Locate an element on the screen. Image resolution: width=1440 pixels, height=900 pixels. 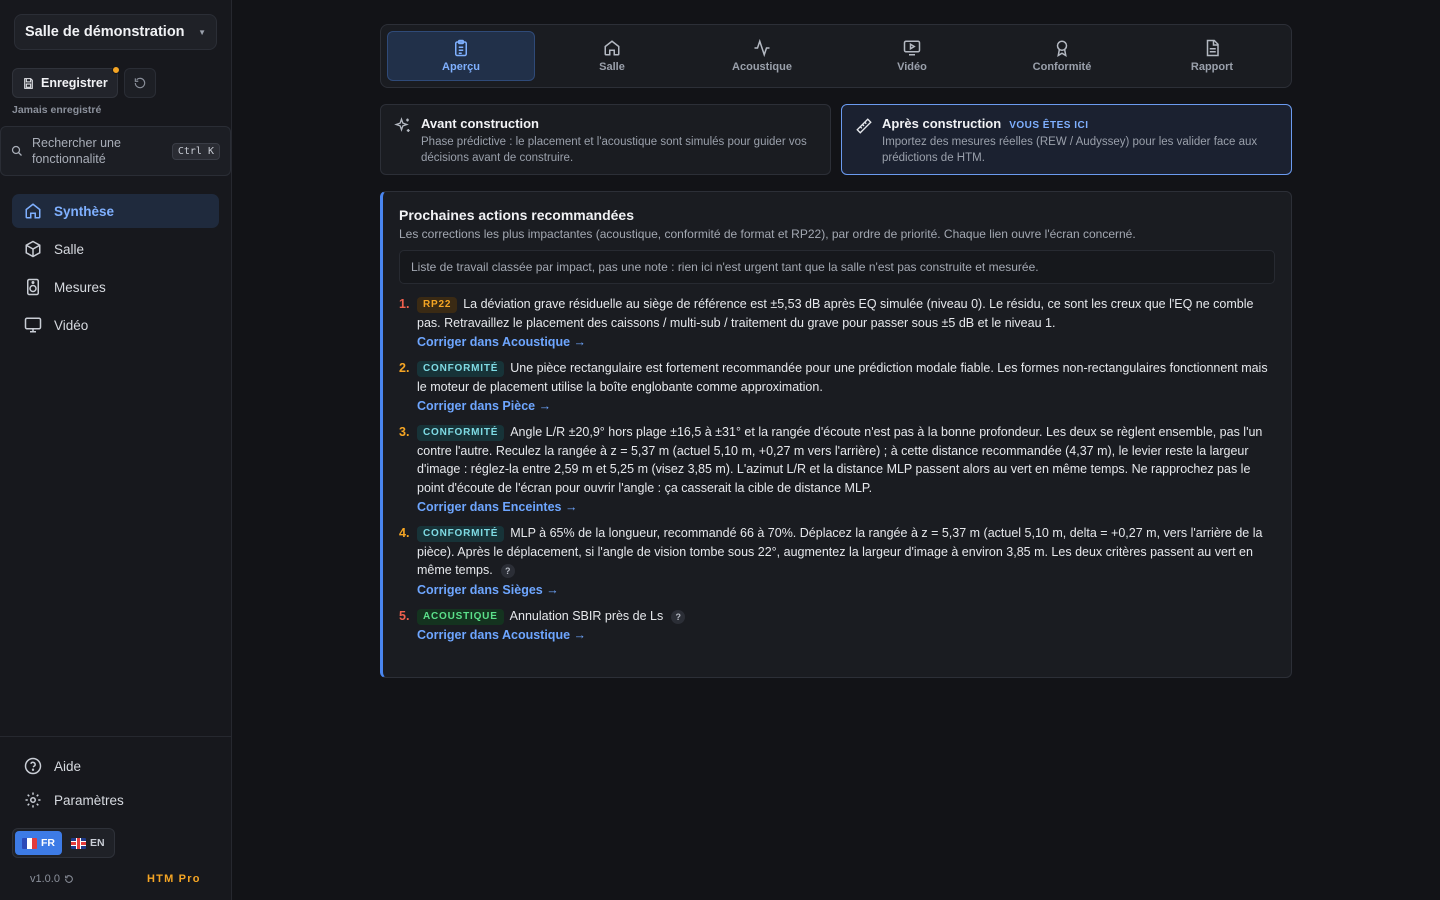
tab-video: Vidéo is located at coordinates (912, 56).